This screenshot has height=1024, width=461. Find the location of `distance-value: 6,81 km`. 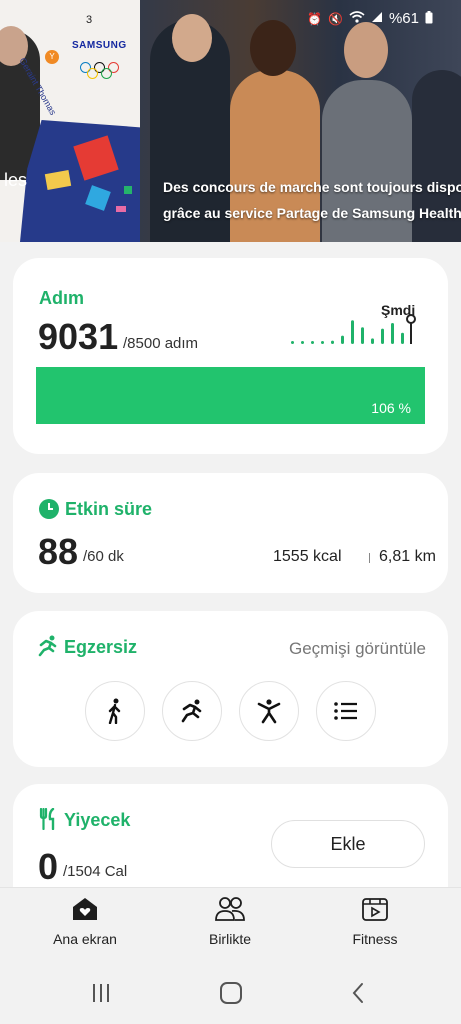

distance-value: 6,81 km is located at coordinates (407, 556).